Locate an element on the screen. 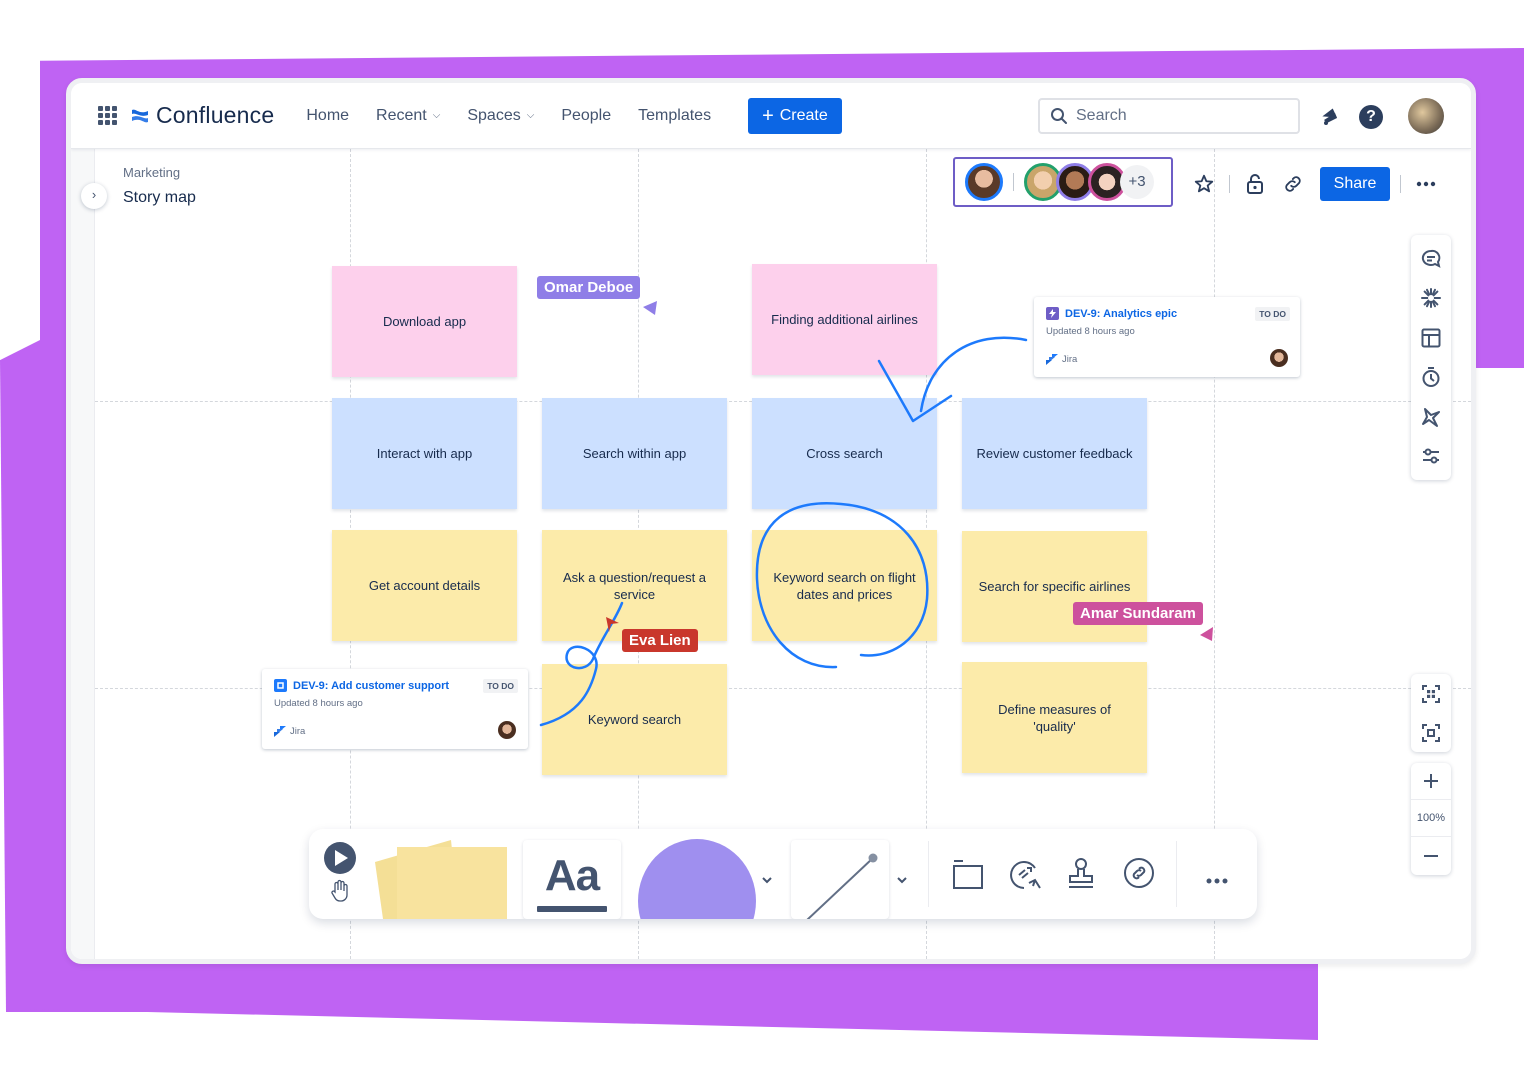 The width and height of the screenshot is (1524, 1088). zoom-out-icon is located at coordinates (1431, 855).